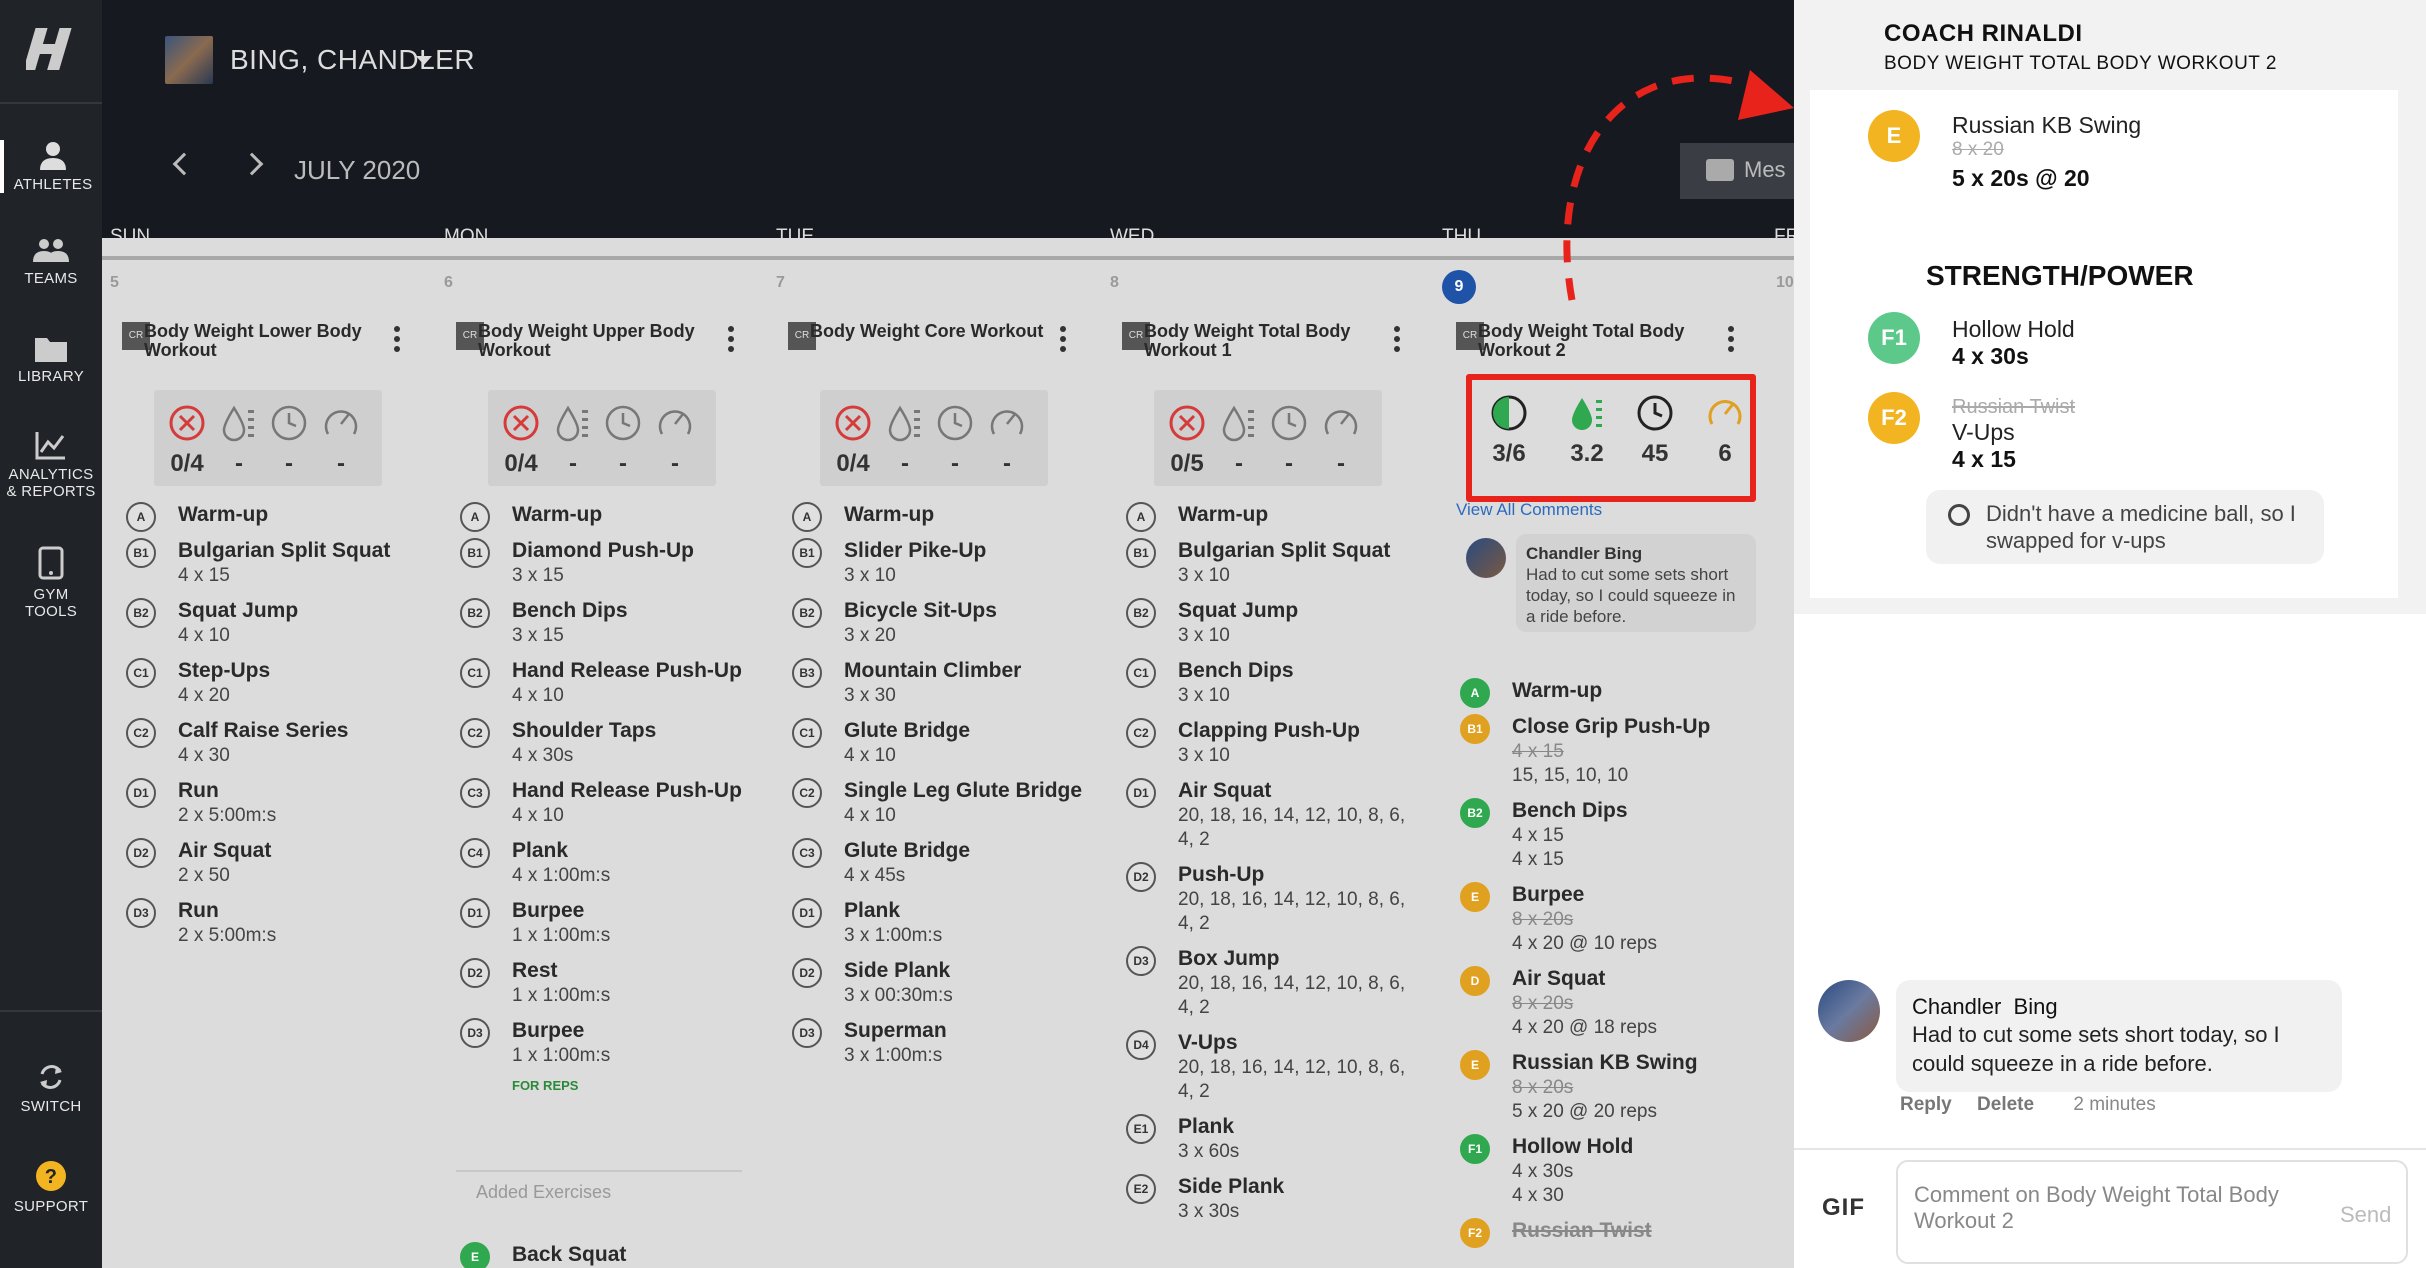 This screenshot has height=1268, width=2426. Describe the element at coordinates (1606, 835) in the screenshot. I see `exercise-item: B2 Bench Dips 4 x 15 4 x 15` at that location.